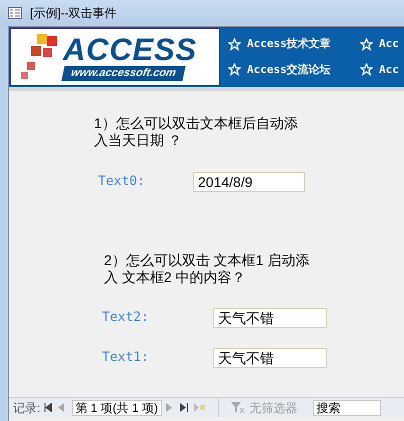 This screenshot has height=421, width=404. Describe the element at coordinates (206, 269) in the screenshot. I see `question-text: 2）怎么可以双击 文本框1 启动添入 文本框2 中的内容？` at that location.